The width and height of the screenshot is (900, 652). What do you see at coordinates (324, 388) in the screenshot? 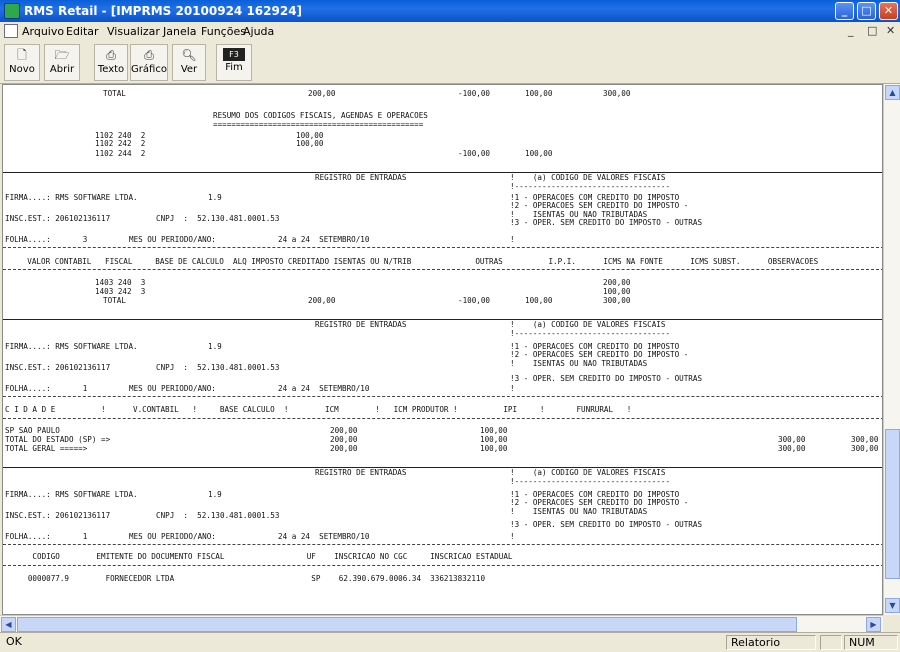
I see `periodo: 24 a 24 SETEMBRO/10` at bounding box center [324, 388].